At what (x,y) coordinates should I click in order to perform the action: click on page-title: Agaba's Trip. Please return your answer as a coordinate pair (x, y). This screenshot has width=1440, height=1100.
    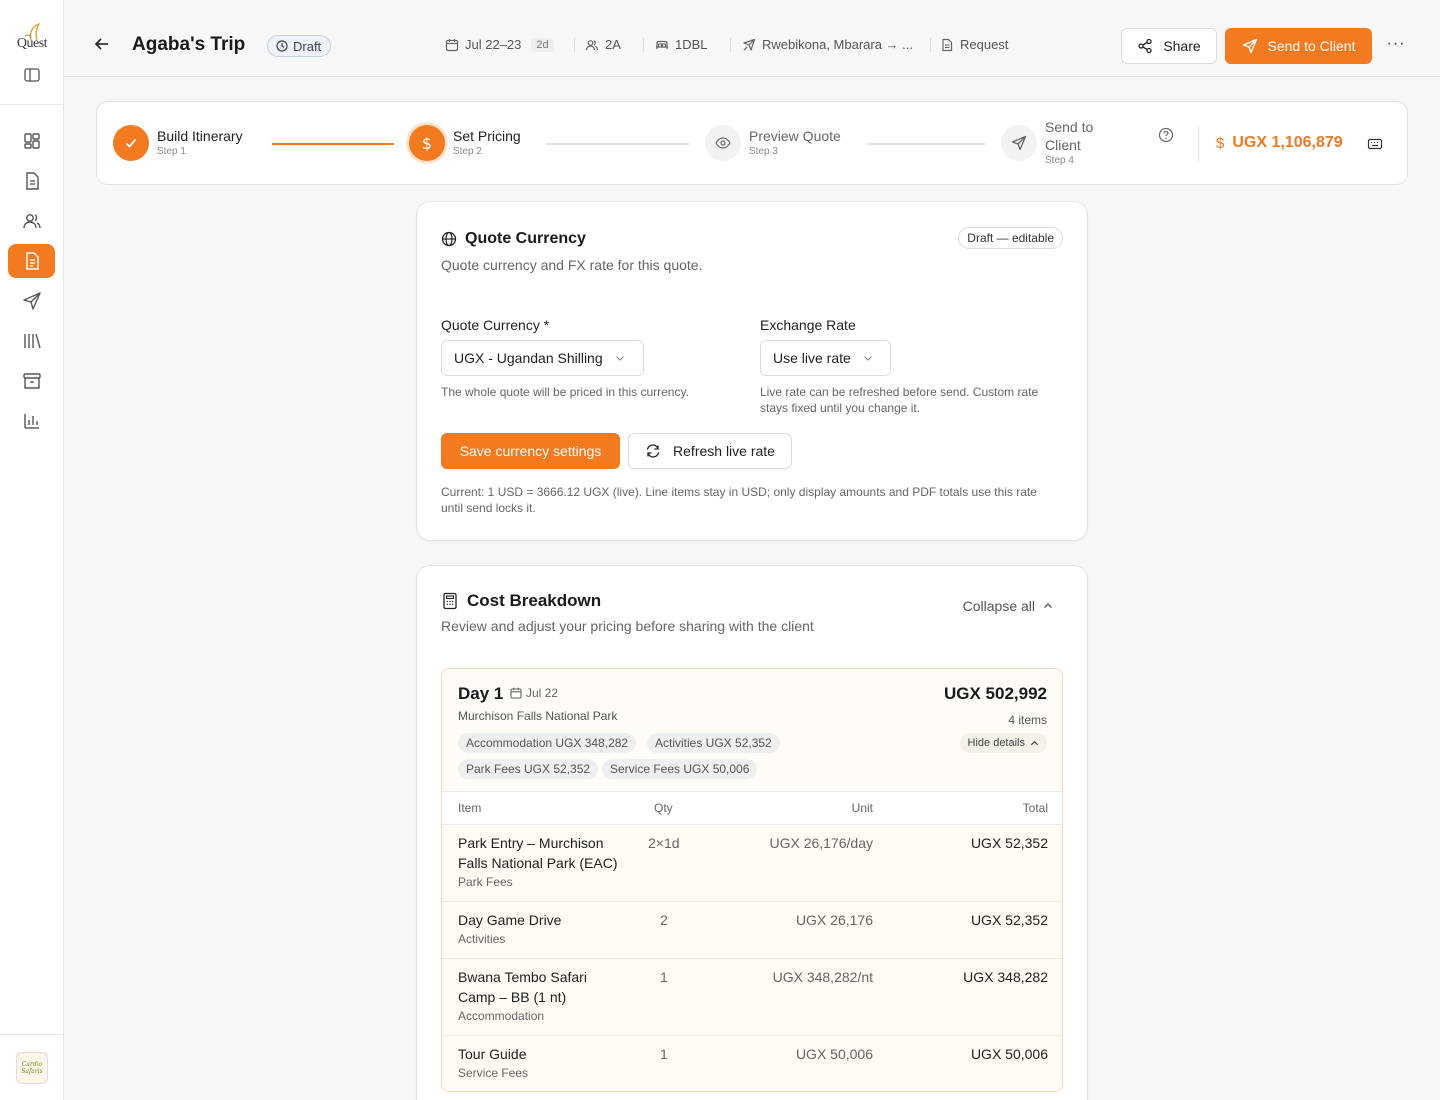
    Looking at the image, I should click on (189, 44).